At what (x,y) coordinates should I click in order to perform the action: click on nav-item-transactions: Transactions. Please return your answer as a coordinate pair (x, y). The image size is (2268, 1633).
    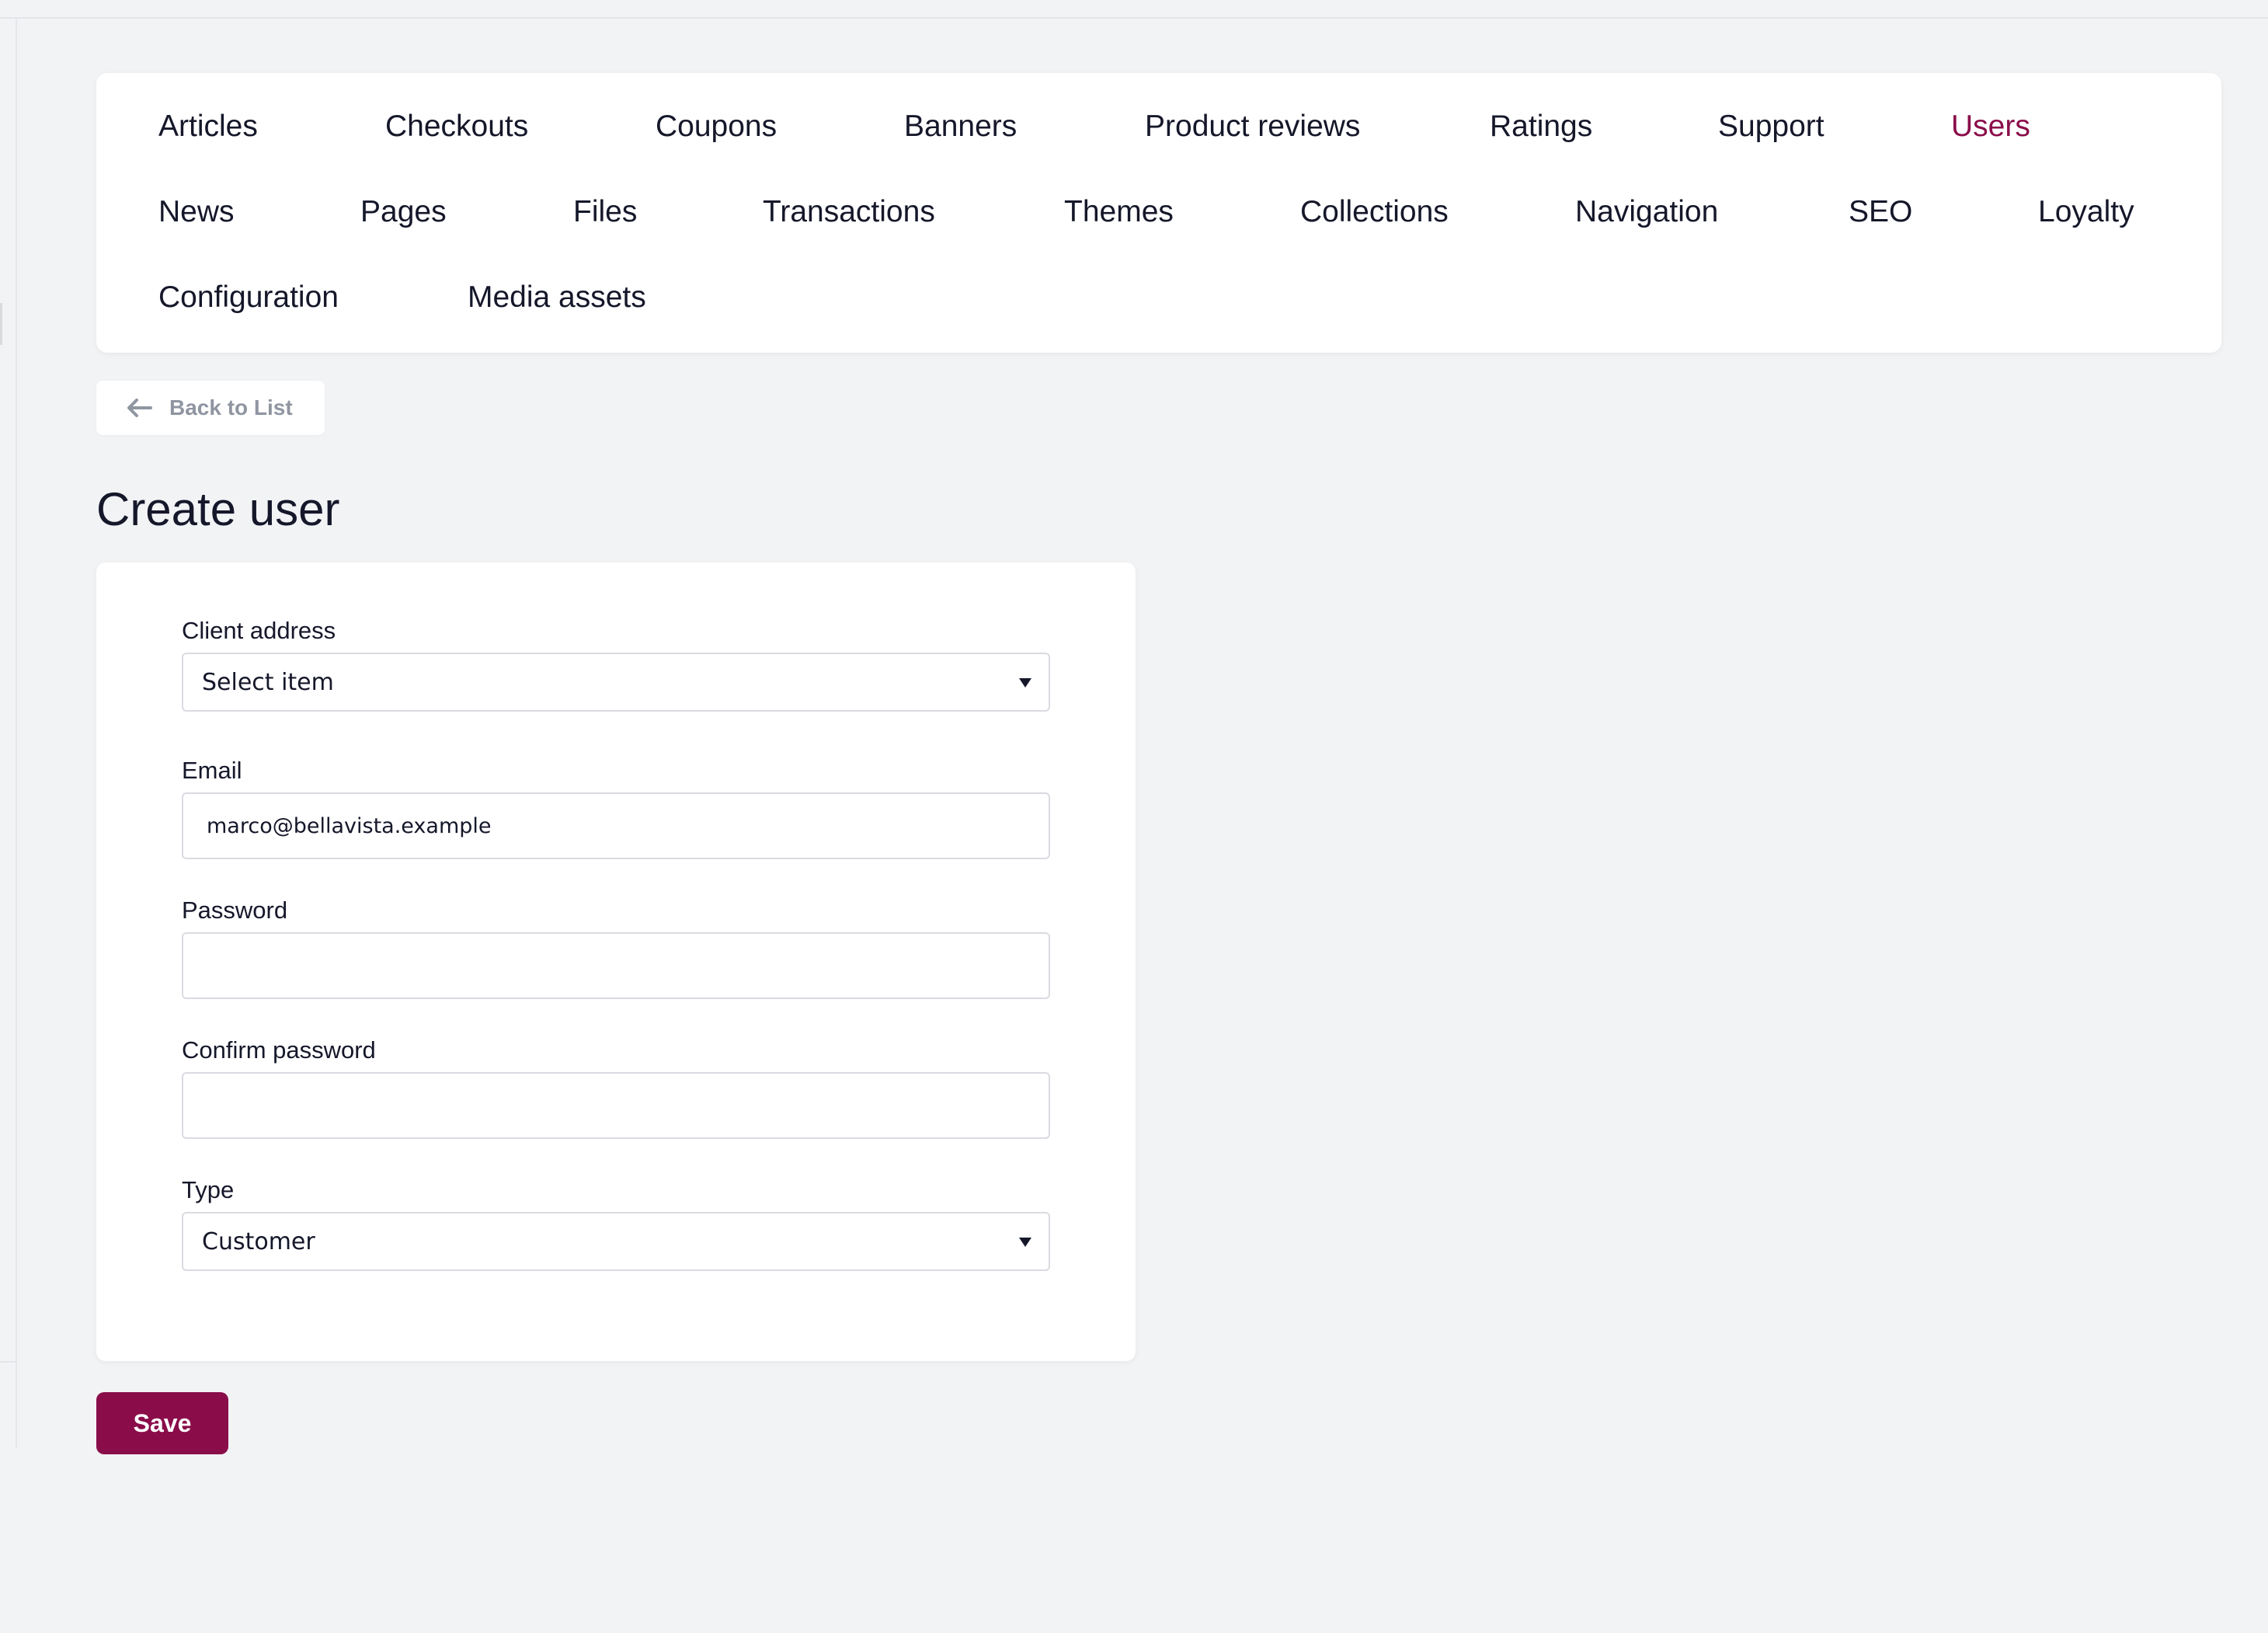
    Looking at the image, I should click on (849, 213).